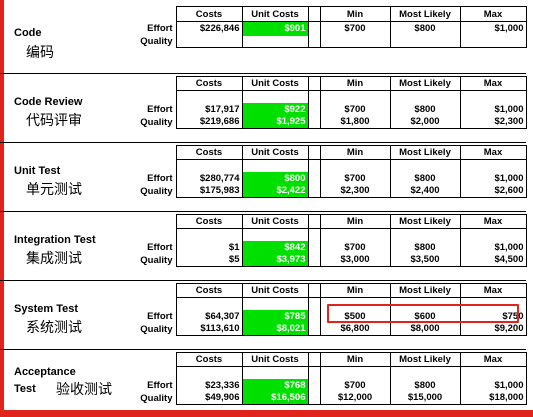  Describe the element at coordinates (37, 171) in the screenshot. I see `phase-name: Unit Test` at that location.